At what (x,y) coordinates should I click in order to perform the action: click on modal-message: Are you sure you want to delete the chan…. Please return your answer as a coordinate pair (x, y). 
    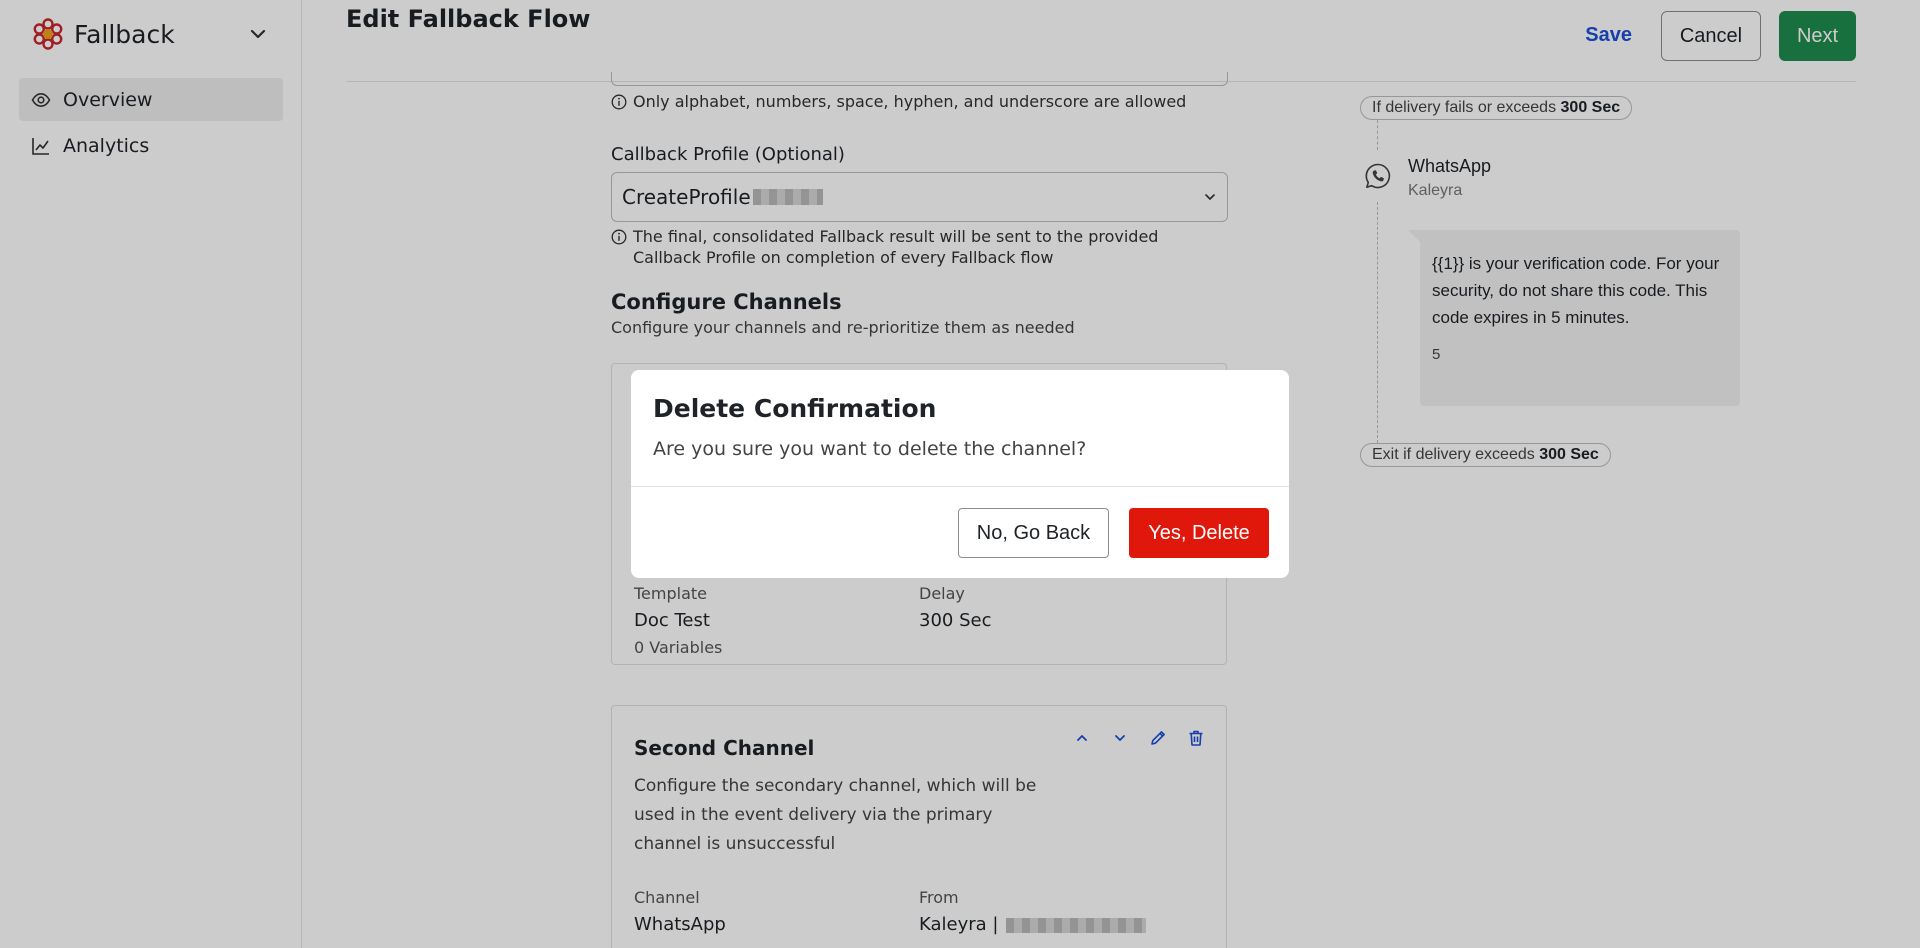
    Looking at the image, I should click on (870, 449).